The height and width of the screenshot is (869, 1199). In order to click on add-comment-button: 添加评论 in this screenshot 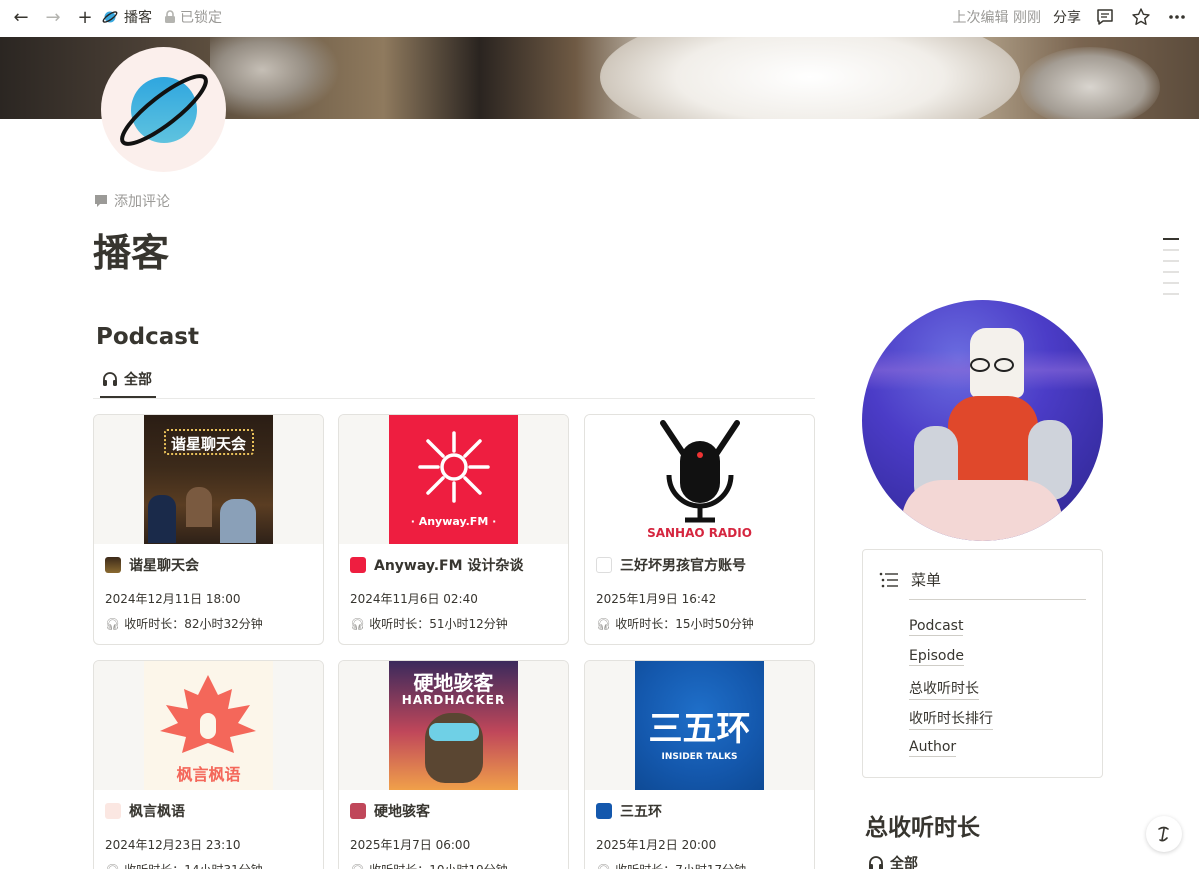, I will do `click(132, 201)`.